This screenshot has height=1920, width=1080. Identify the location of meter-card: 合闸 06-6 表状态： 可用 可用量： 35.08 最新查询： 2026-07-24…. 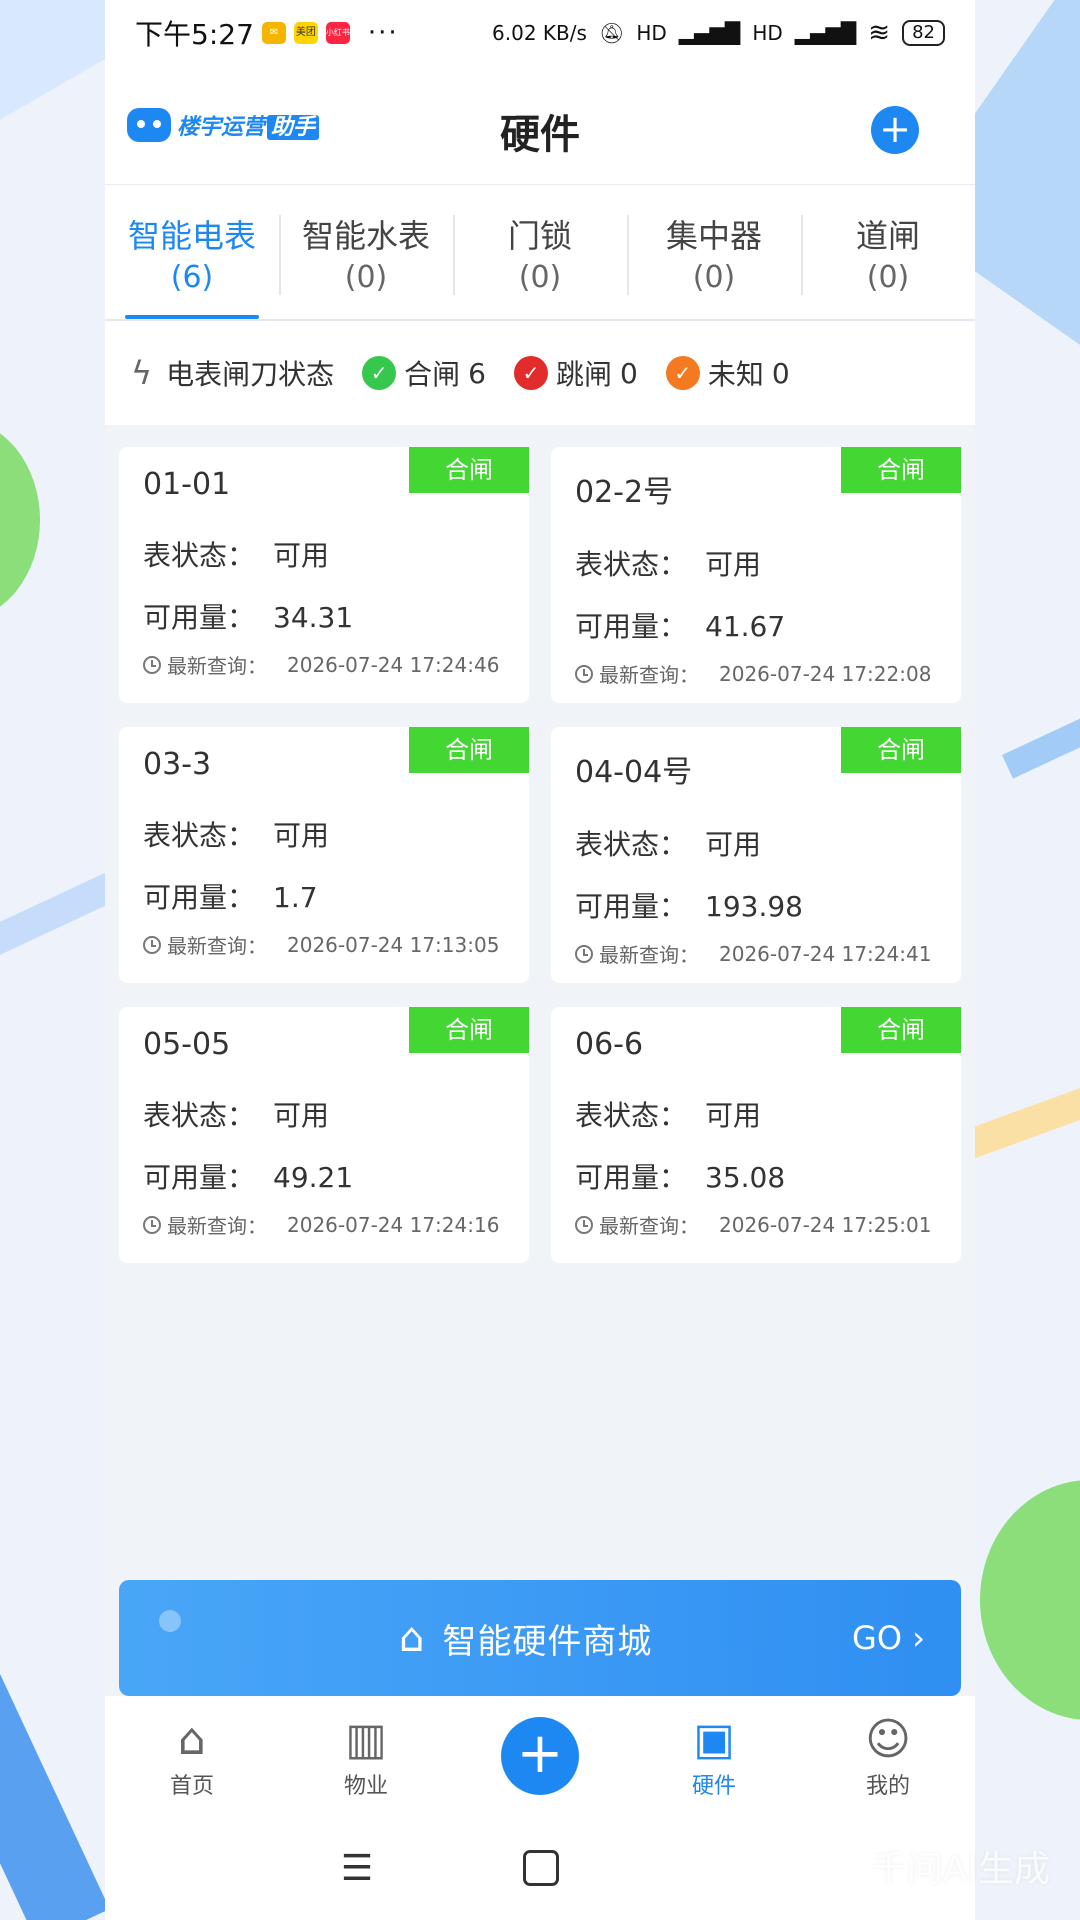
(756, 1135).